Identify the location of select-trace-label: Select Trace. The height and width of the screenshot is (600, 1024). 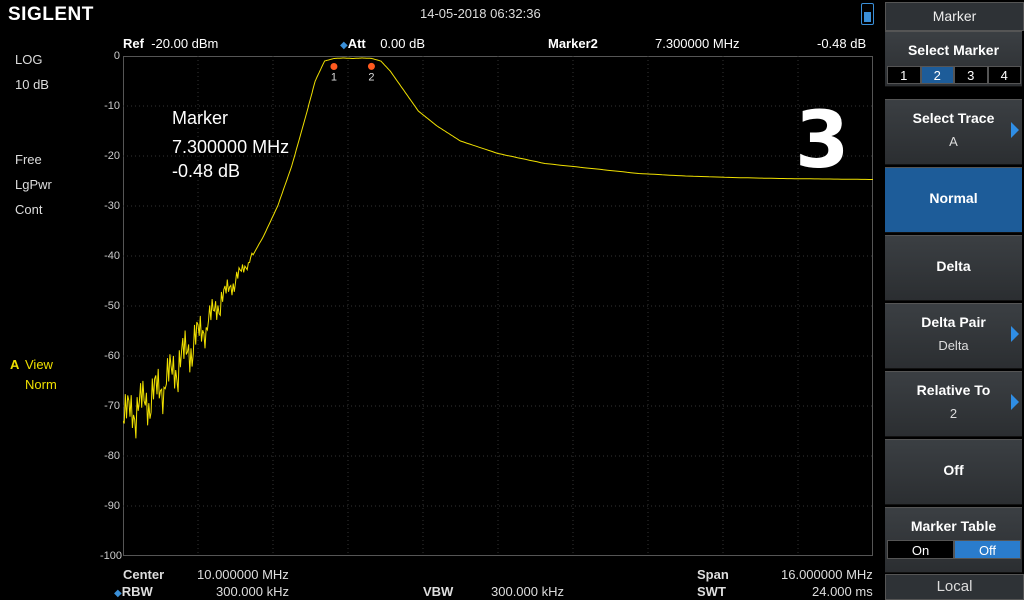
(953, 118).